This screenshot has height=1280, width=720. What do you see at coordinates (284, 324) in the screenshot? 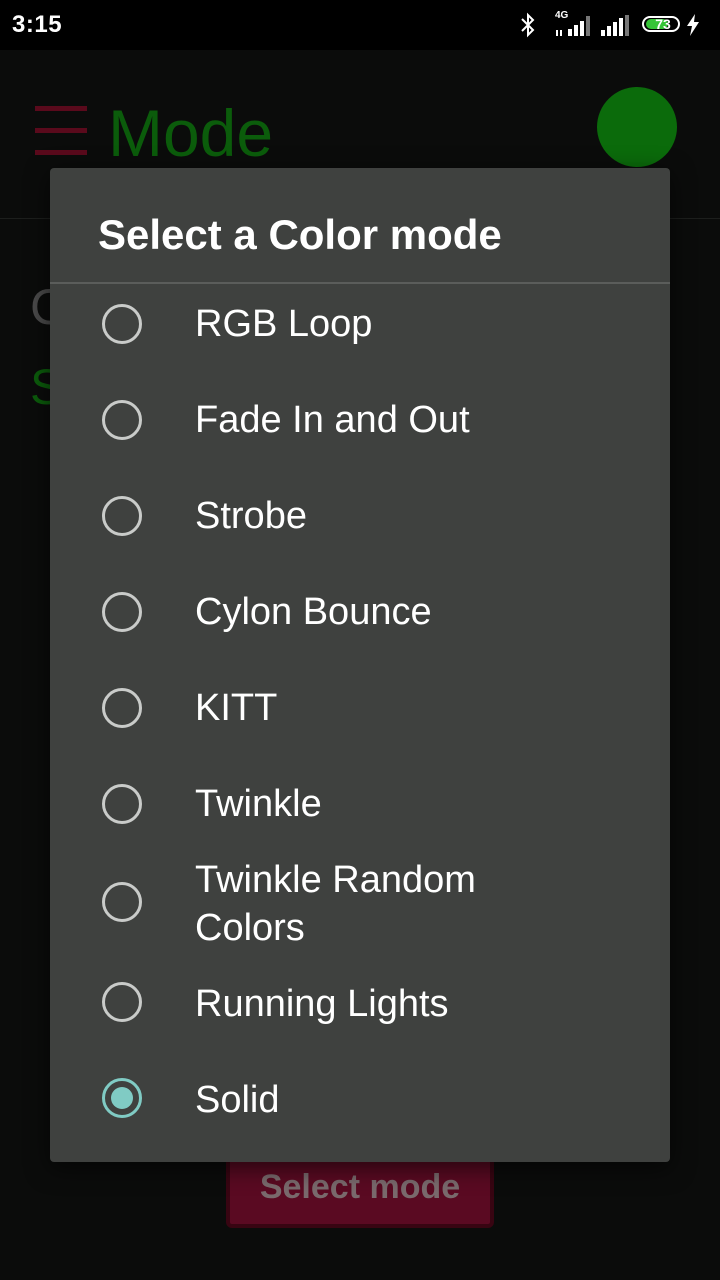
I see `option-label: RGB Loop` at bounding box center [284, 324].